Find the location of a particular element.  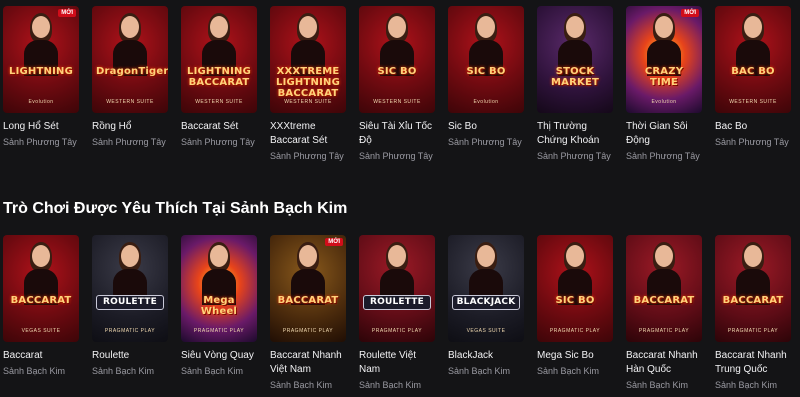

game-thumbnail: BACCARAT VEGAS SUITE is located at coordinates (41, 288).